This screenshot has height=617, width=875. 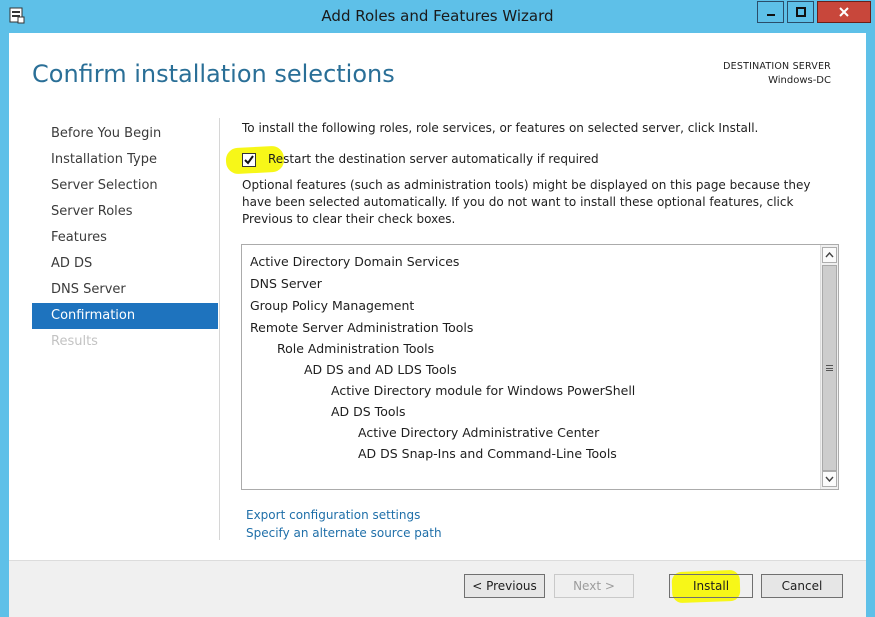 I want to click on maximize-icon, so click(x=800, y=12).